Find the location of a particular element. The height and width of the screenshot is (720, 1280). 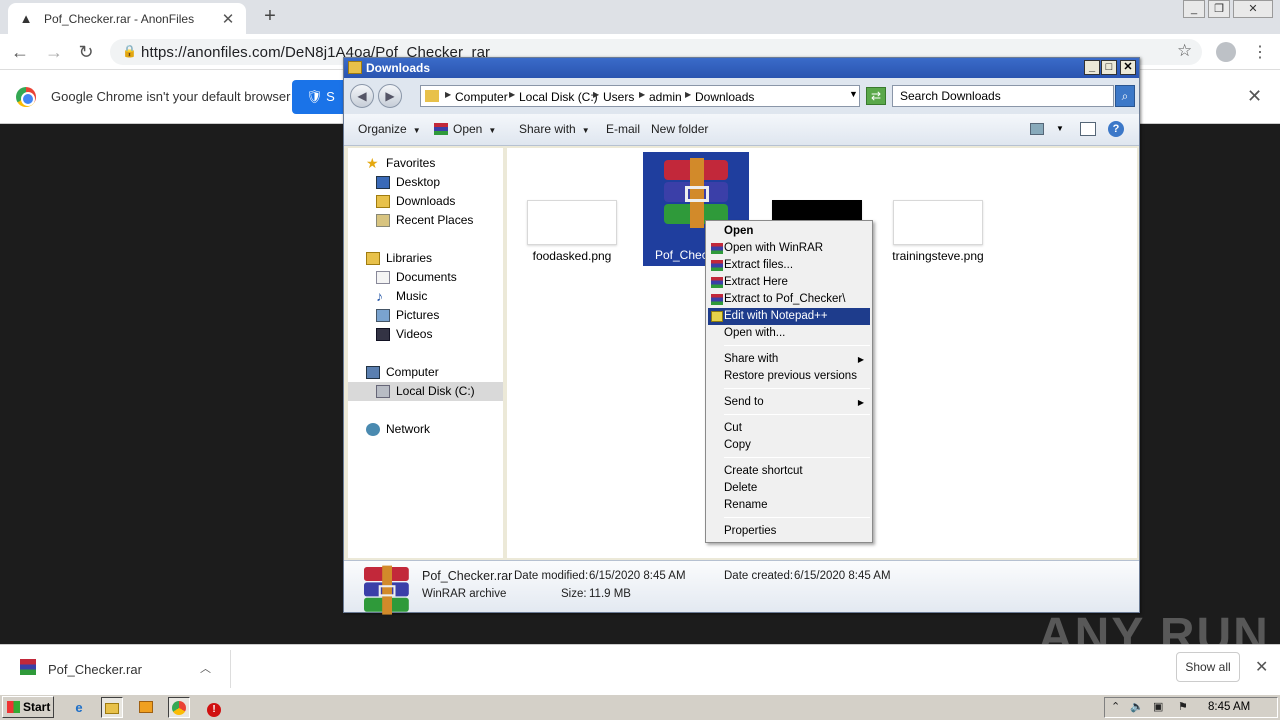

change-view-icon is located at coordinates (1037, 129).